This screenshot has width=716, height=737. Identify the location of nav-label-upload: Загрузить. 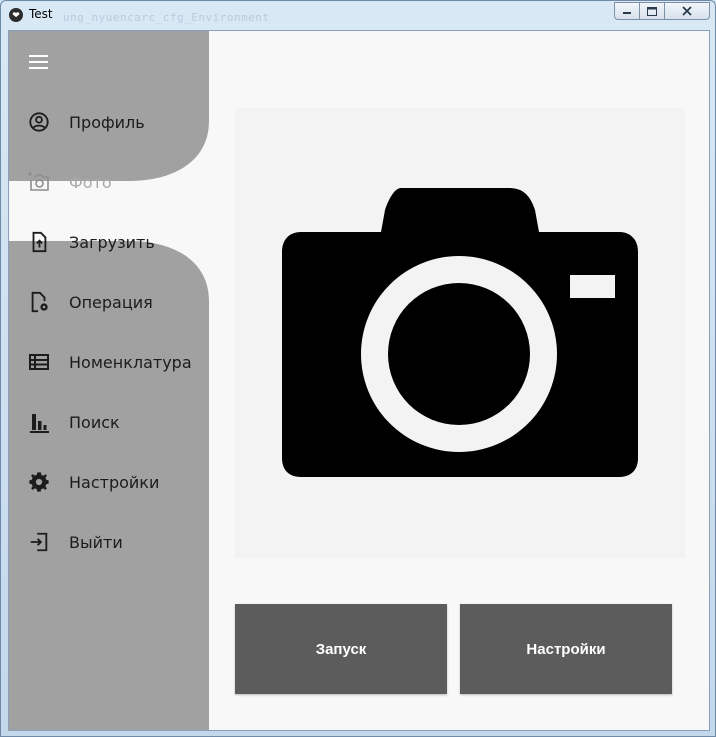
(112, 242).